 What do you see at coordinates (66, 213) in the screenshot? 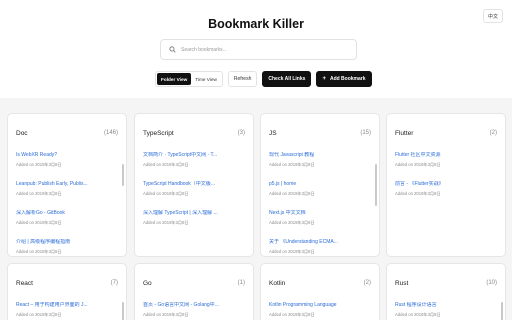
I see `bookmark-link: 深入解析Go - GitBook` at bounding box center [66, 213].